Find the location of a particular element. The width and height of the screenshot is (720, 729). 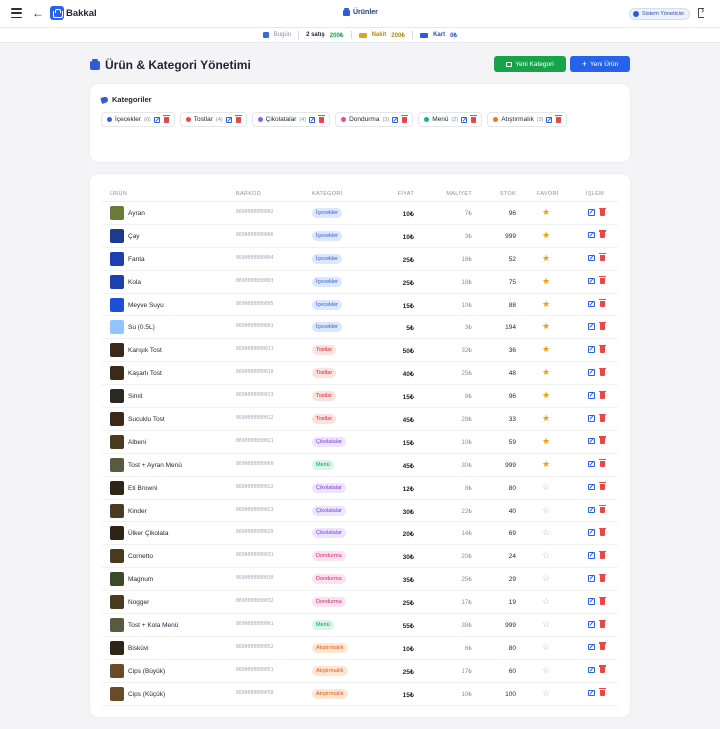

category-chip: Dondurma (3) is located at coordinates (374, 119).